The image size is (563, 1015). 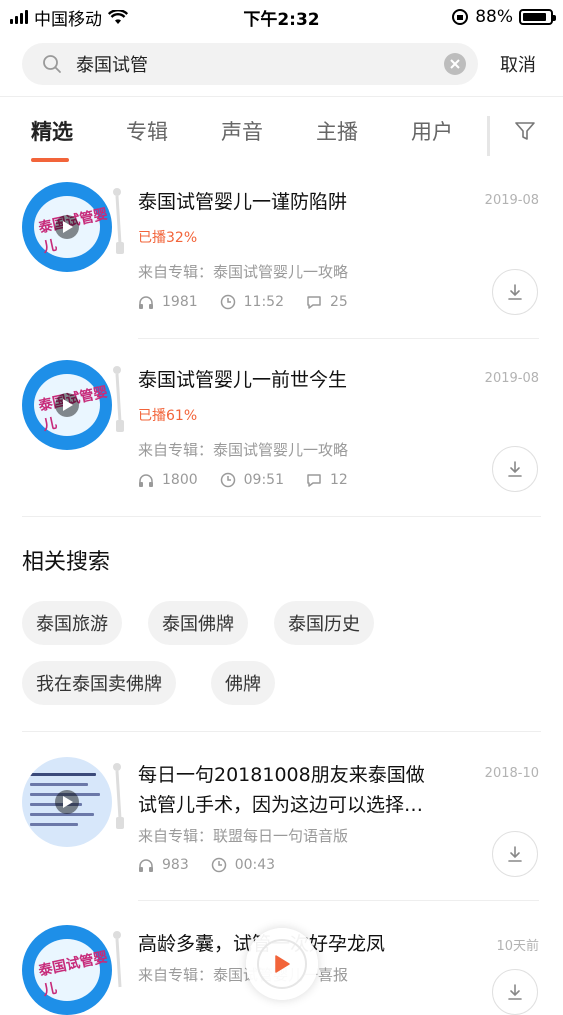 What do you see at coordinates (263, 480) in the screenshot?
I see `duration-value: 09:51` at bounding box center [263, 480].